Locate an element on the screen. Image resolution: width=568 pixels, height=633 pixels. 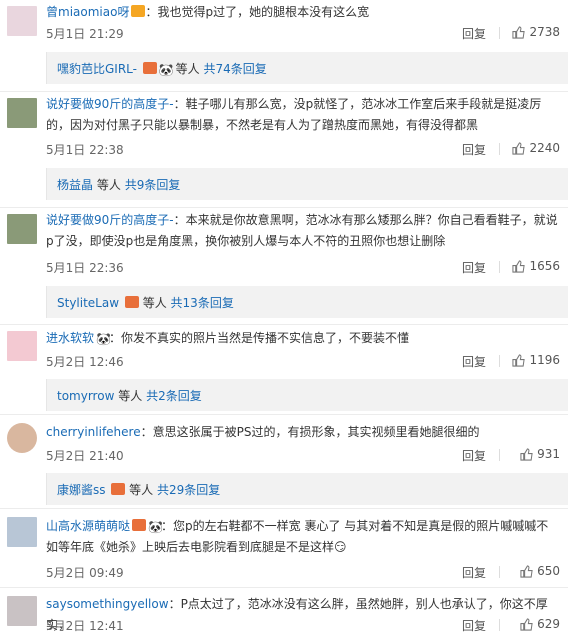
comment-text: ：你发不真实的照片当然是传播不实信息了，不要装不懂 is located at coordinates (259, 338).